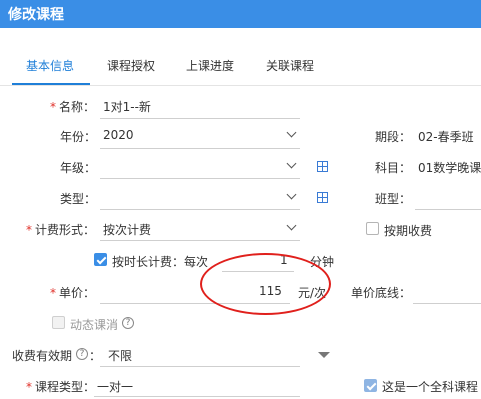 The image size is (481, 399). What do you see at coordinates (115, 387) in the screenshot?
I see `course-type-value: 一对一` at bounding box center [115, 387].